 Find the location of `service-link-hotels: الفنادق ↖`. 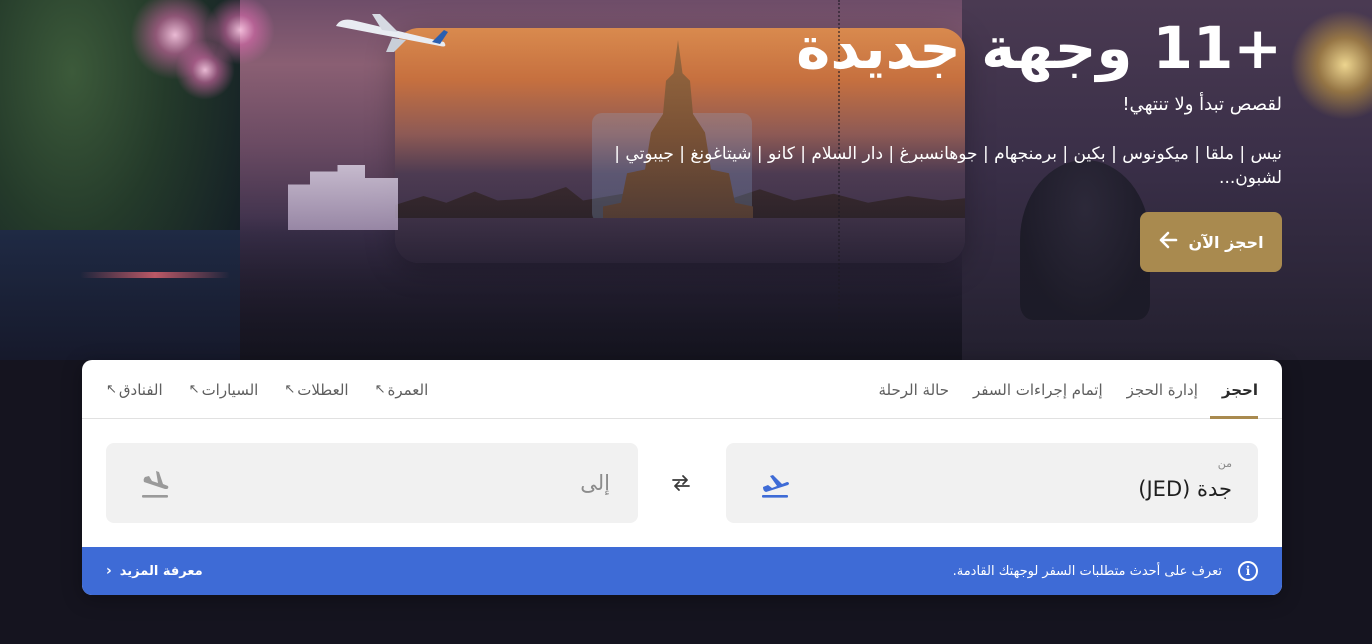

service-link-hotels: الفنادق ↖ is located at coordinates (134, 390).